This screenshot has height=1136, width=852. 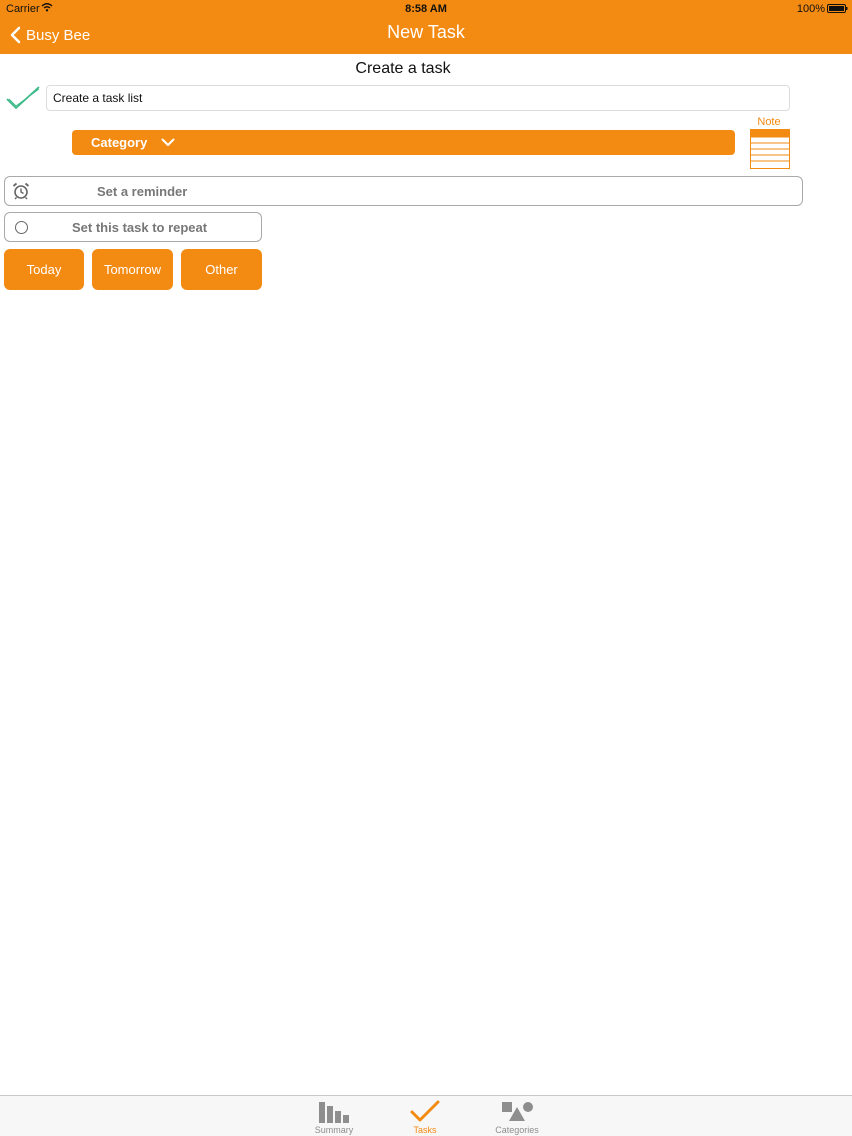 I want to click on tab-tasks-label: Tasks, so click(x=425, y=1130).